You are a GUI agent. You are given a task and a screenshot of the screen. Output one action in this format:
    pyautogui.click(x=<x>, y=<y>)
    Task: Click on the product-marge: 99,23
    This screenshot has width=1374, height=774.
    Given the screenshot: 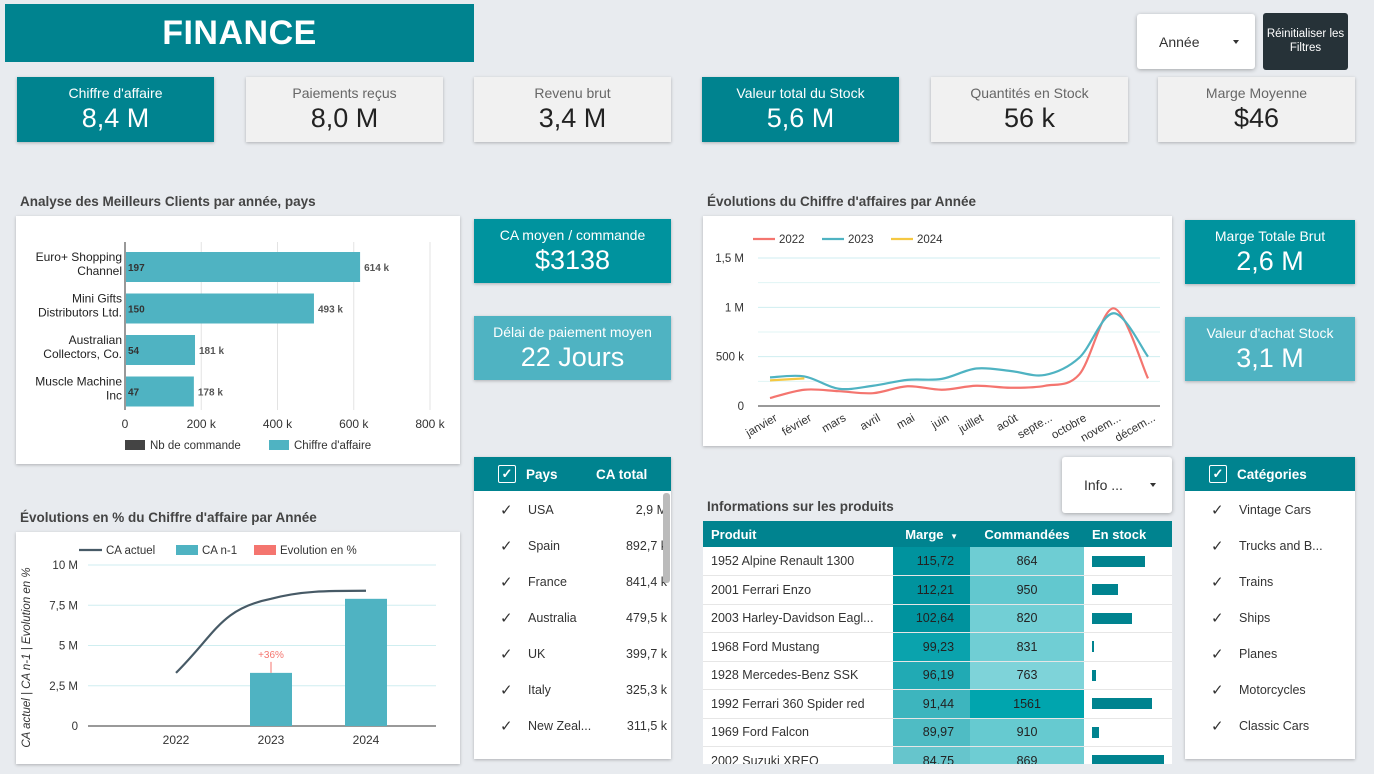 What is the action you would take?
    pyautogui.click(x=932, y=647)
    